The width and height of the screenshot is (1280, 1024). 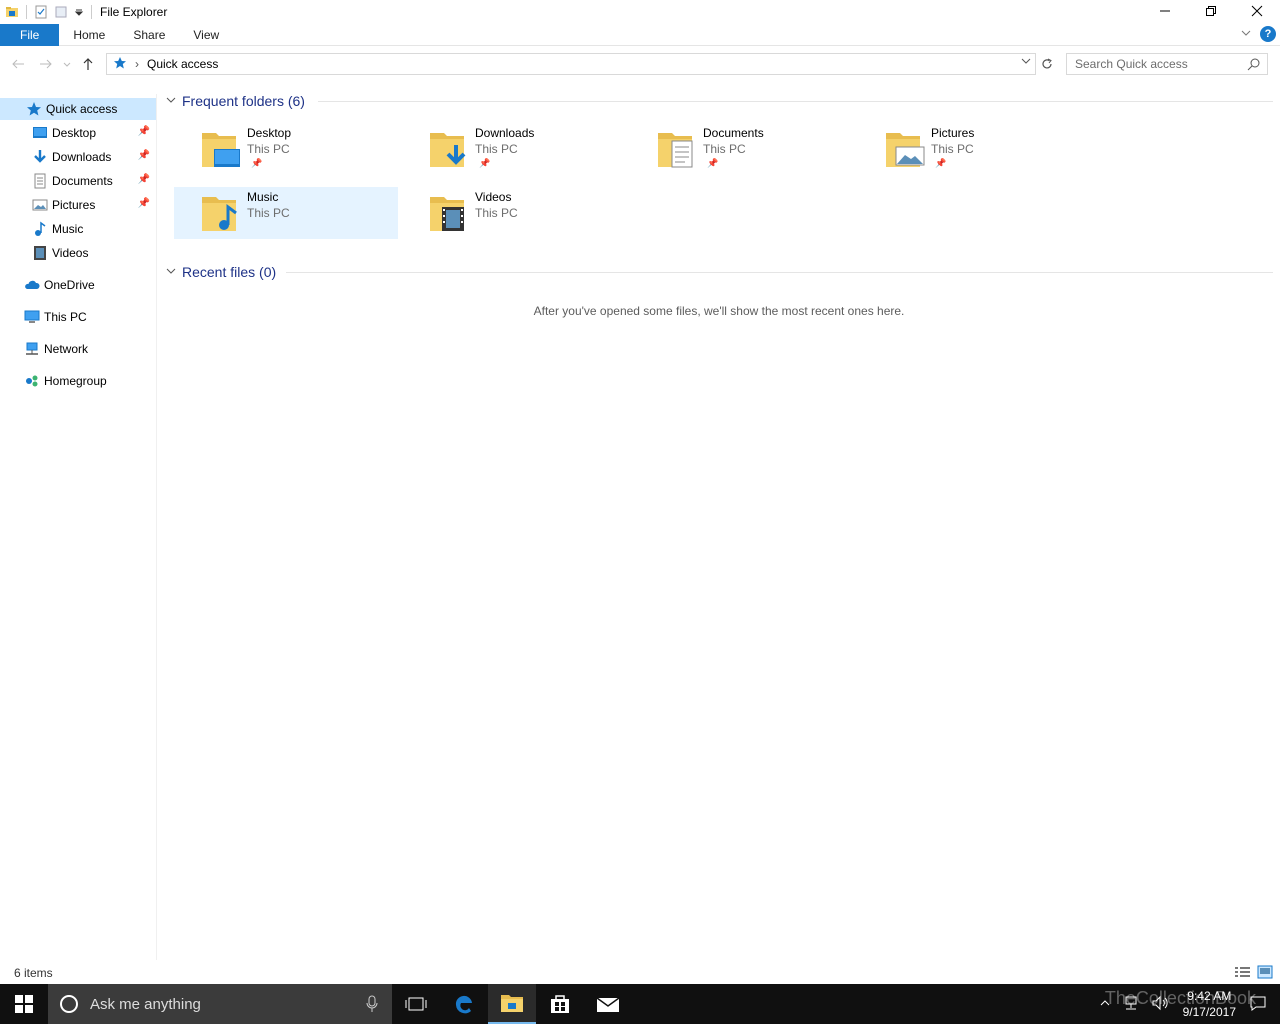 What do you see at coordinates (493, 197) in the screenshot?
I see `folder-name: Videos` at bounding box center [493, 197].